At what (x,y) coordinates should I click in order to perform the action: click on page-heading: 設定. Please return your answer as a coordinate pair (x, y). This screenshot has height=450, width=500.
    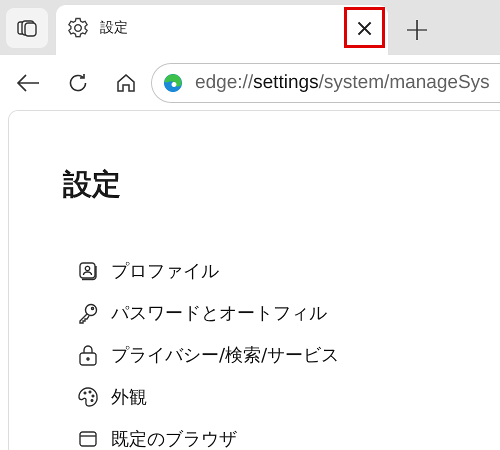
    Looking at the image, I should click on (92, 184).